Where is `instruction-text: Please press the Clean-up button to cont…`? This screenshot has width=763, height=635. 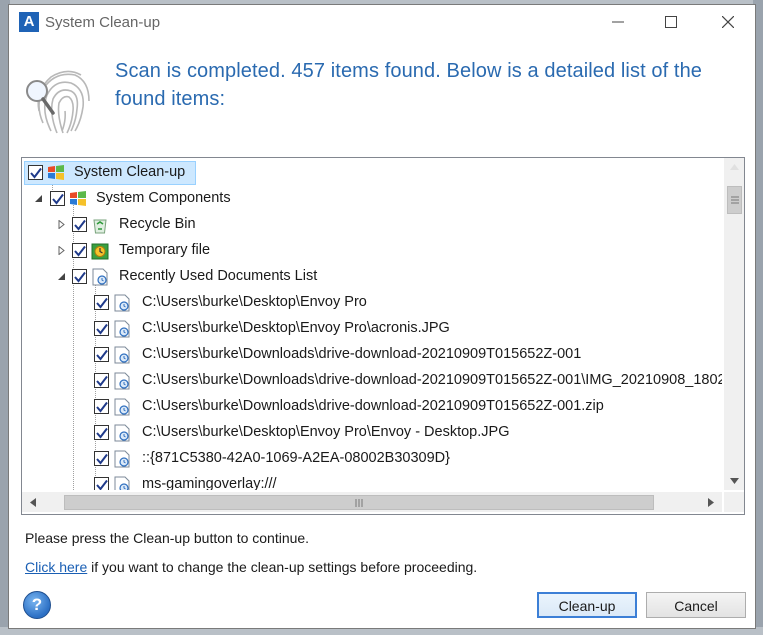 instruction-text: Please press the Clean-up button to cont… is located at coordinates (167, 538).